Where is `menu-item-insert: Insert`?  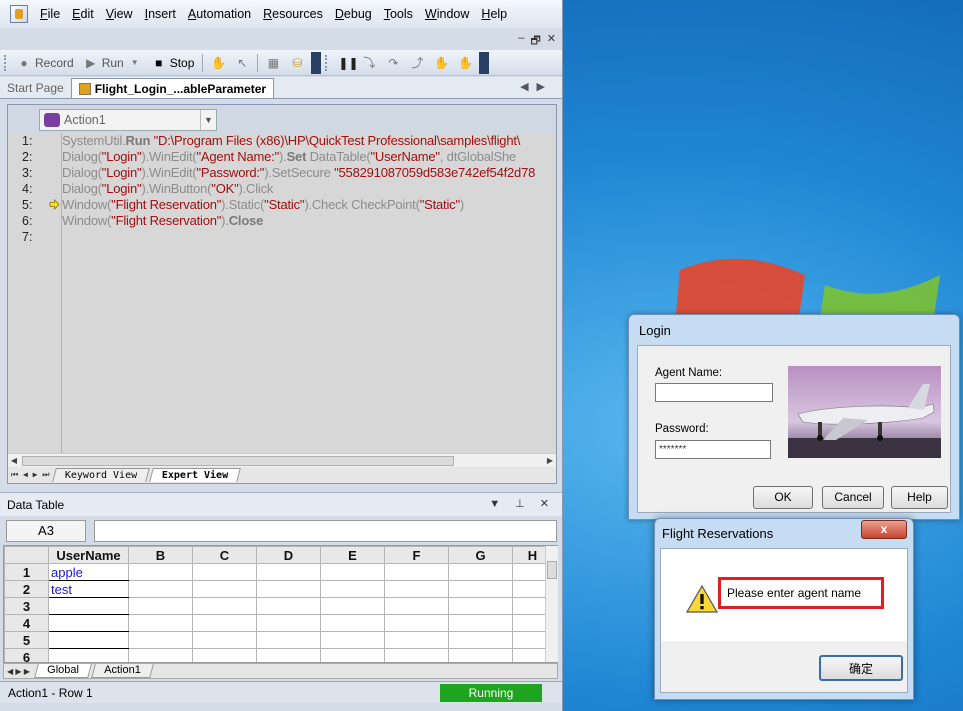
menu-item-insert: Insert is located at coordinates (160, 14).